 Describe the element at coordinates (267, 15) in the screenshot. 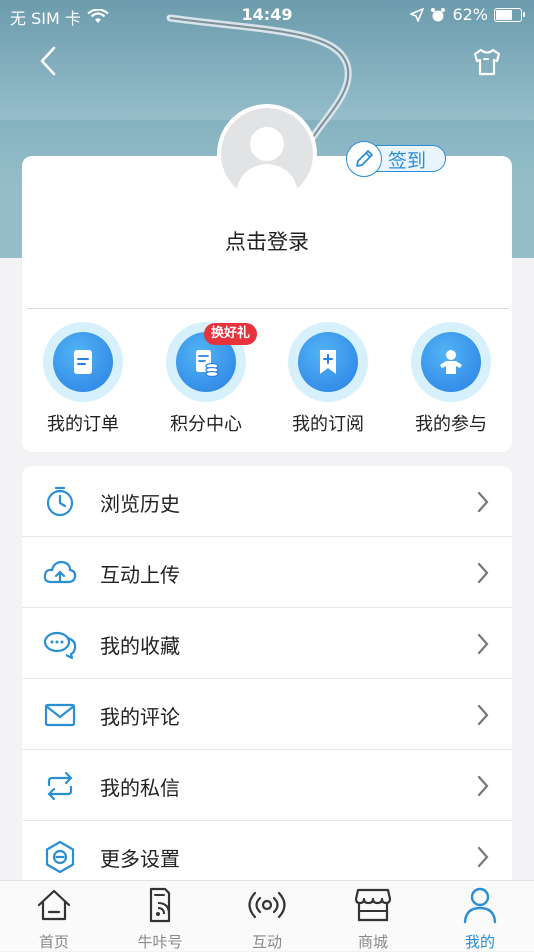

I see `status-bar: 无 SIM 卡 14:49 62%` at that location.